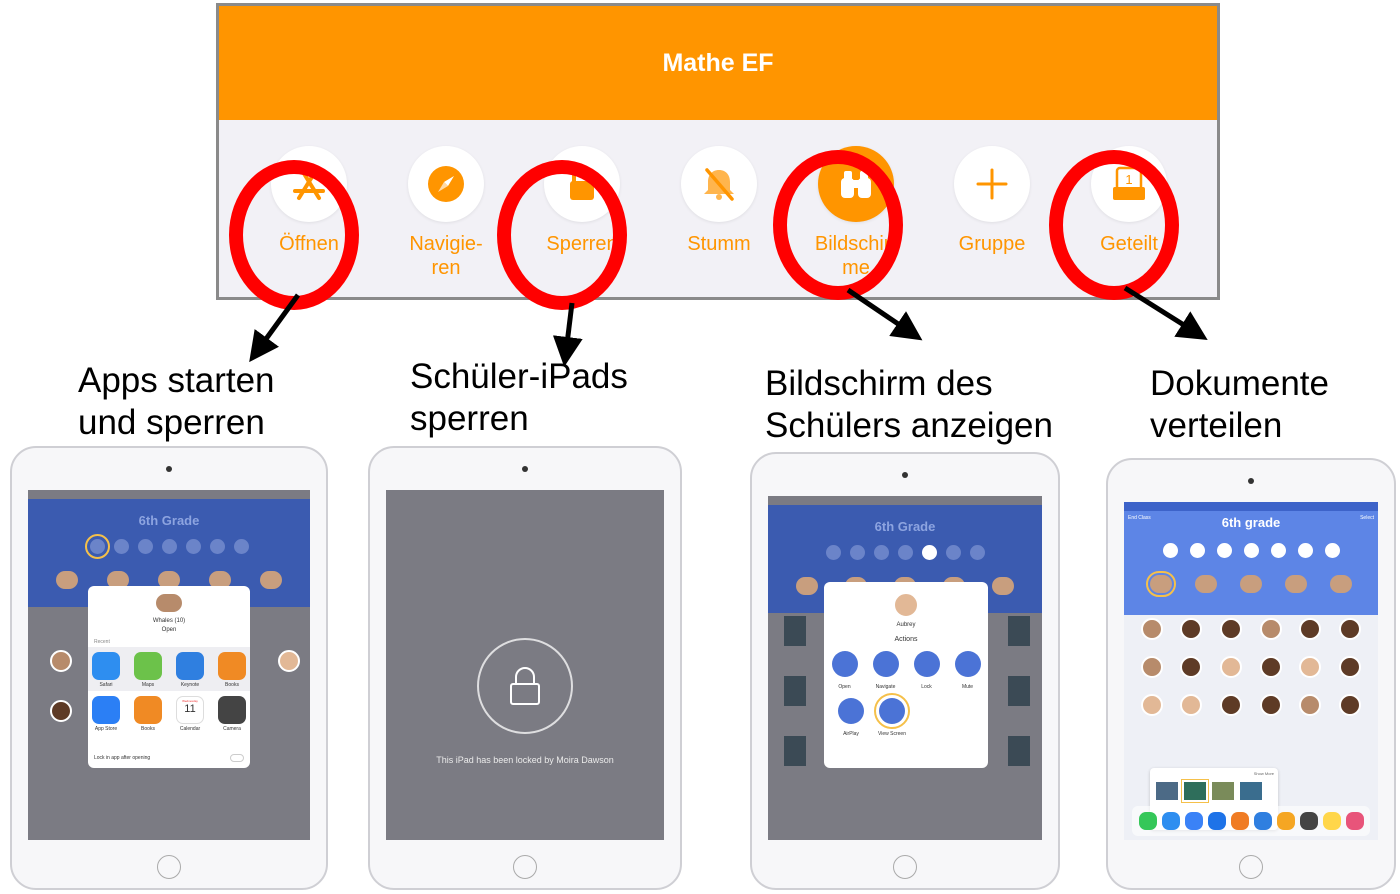 The height and width of the screenshot is (894, 1400). I want to click on ipad-screen: End Class Select 6th grade Show More, so click(1251, 671).